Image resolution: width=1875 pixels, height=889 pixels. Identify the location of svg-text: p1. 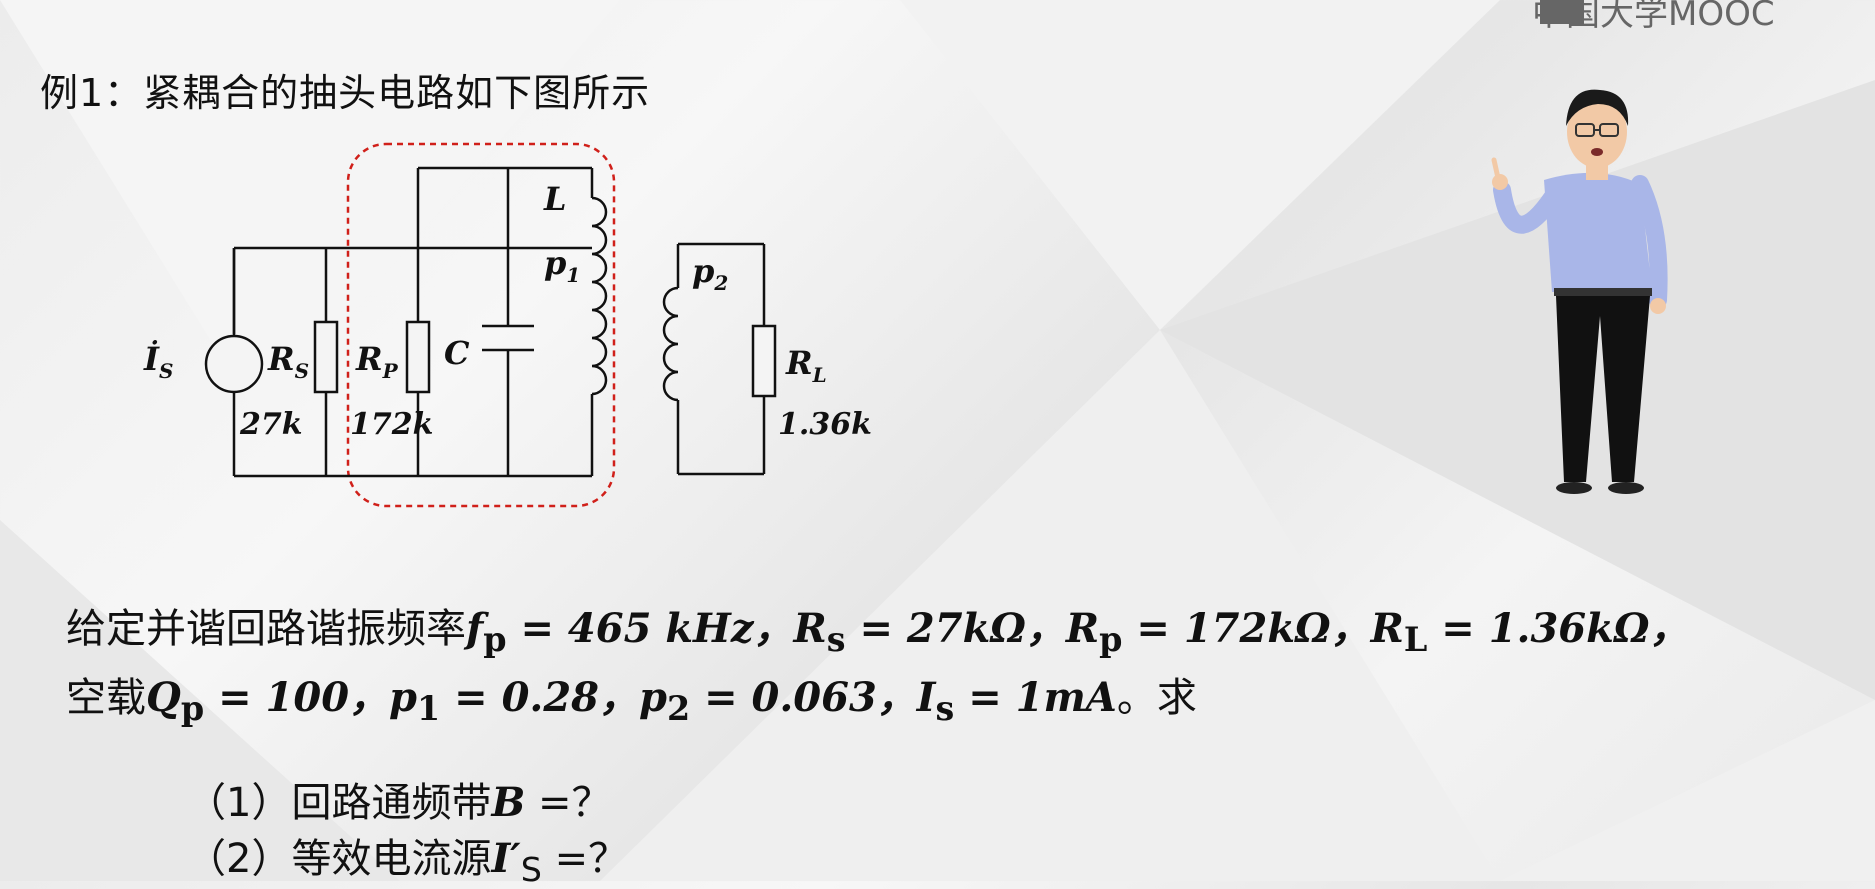
(562, 265).